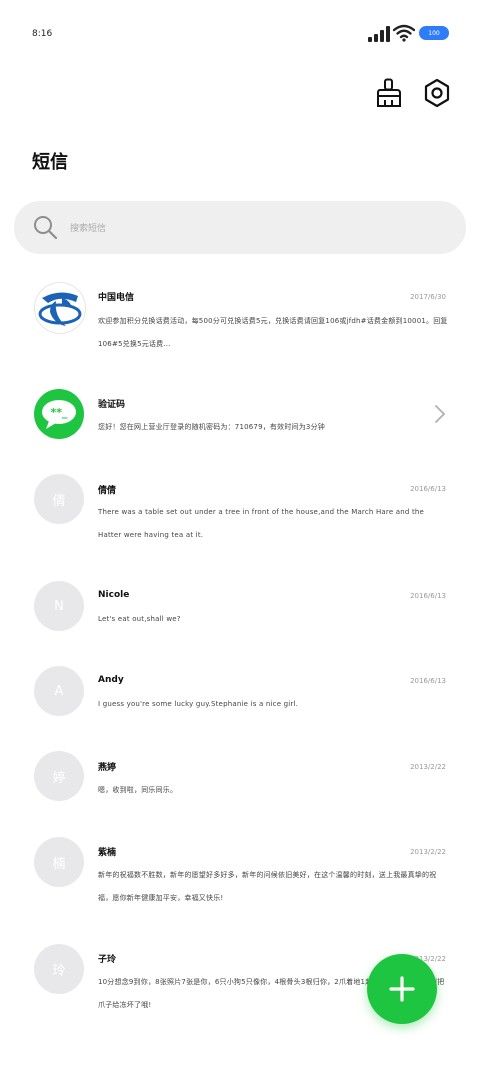 Image resolution: width=480 pixels, height=1067 pixels. What do you see at coordinates (59, 776) in the screenshot?
I see `avatar: 婷` at bounding box center [59, 776].